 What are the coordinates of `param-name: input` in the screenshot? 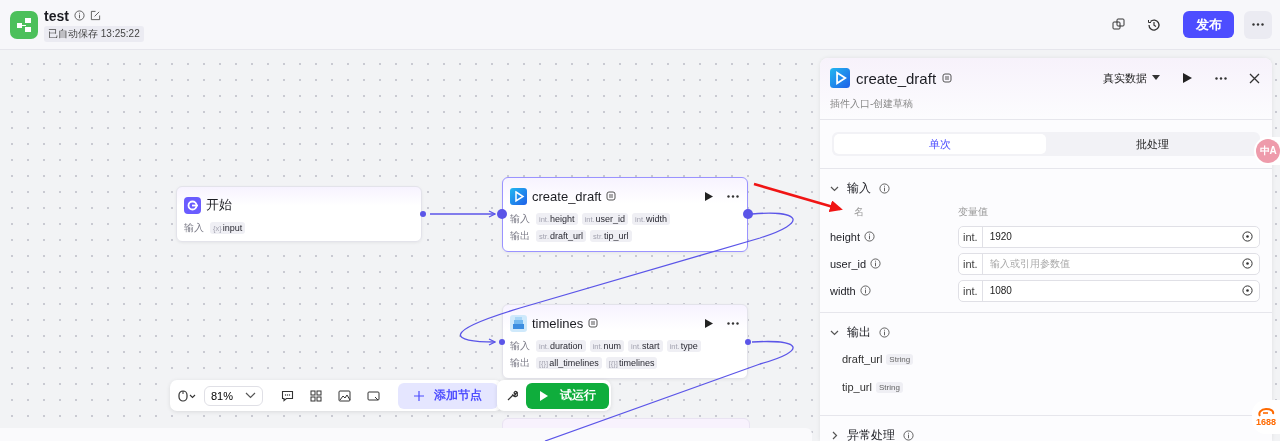 It's located at (232, 228).